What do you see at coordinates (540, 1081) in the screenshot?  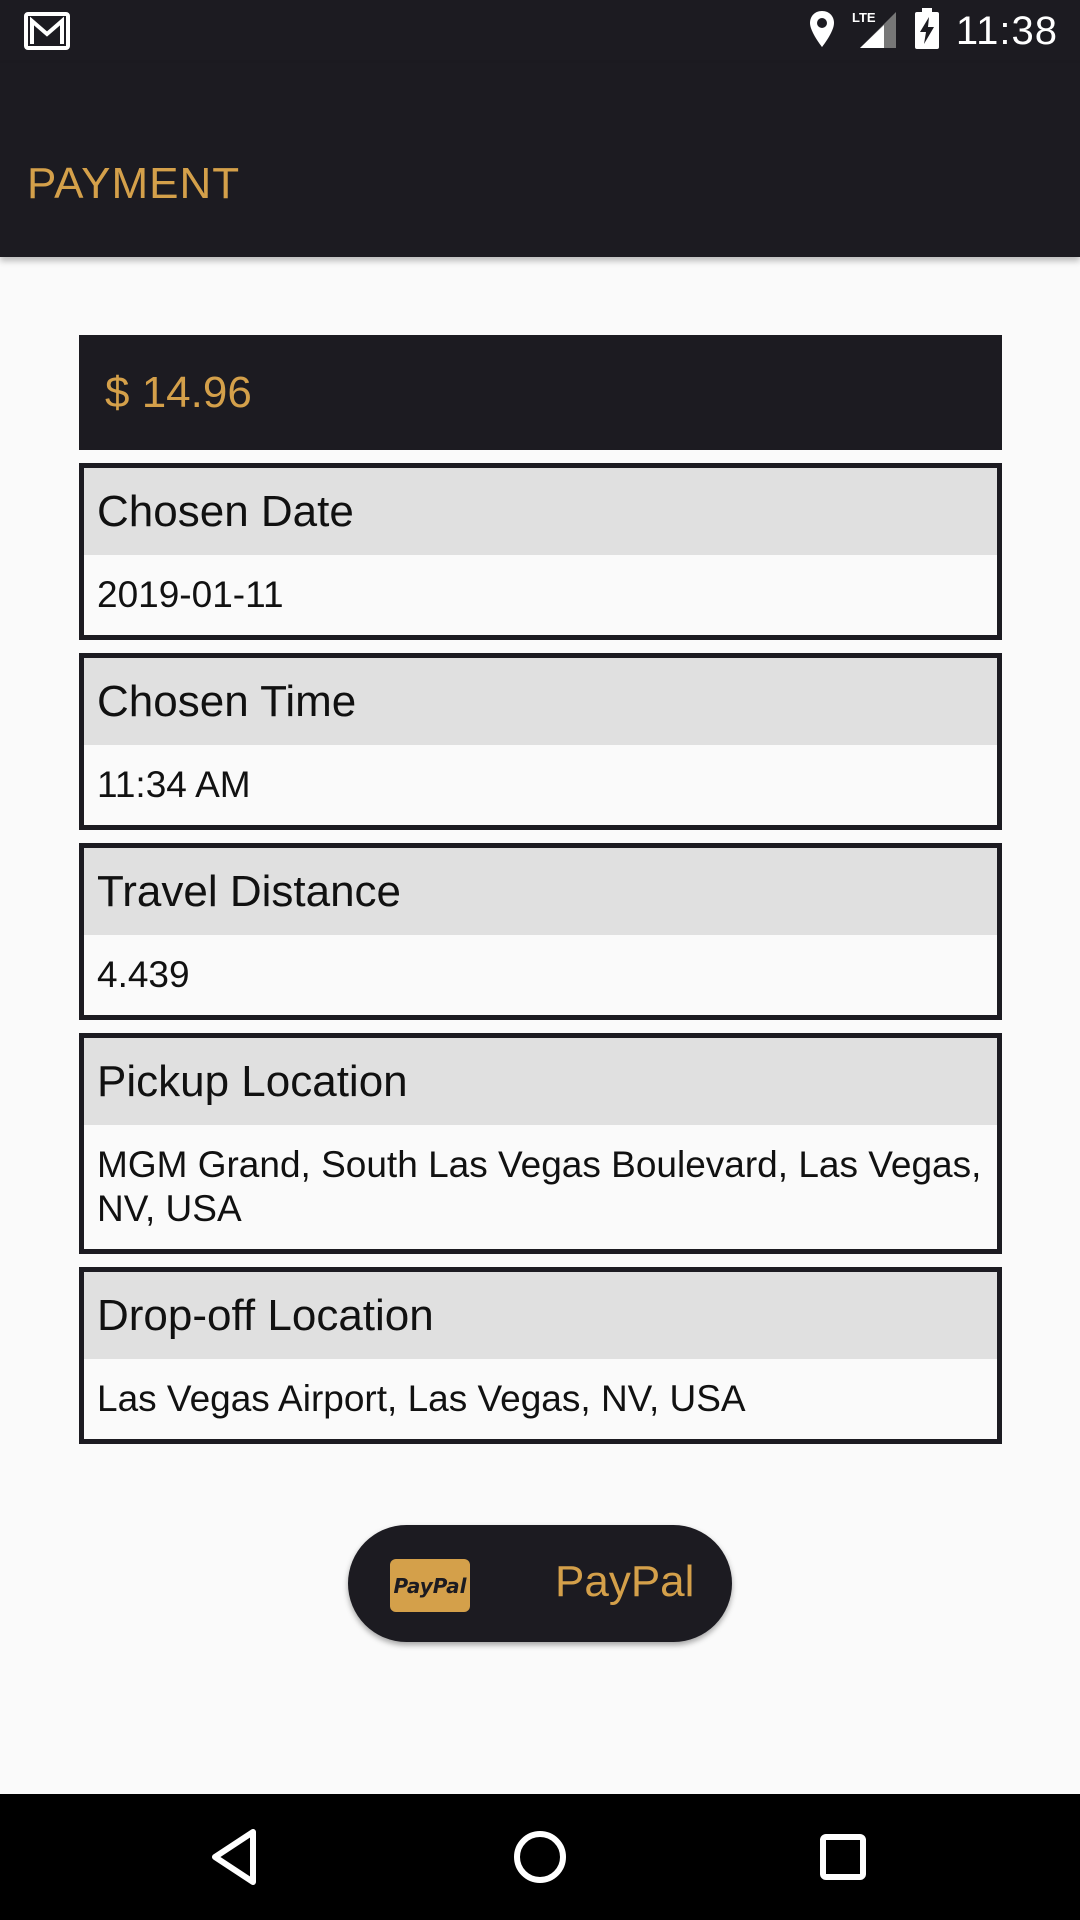 I see `card-header: Pickup Location` at bounding box center [540, 1081].